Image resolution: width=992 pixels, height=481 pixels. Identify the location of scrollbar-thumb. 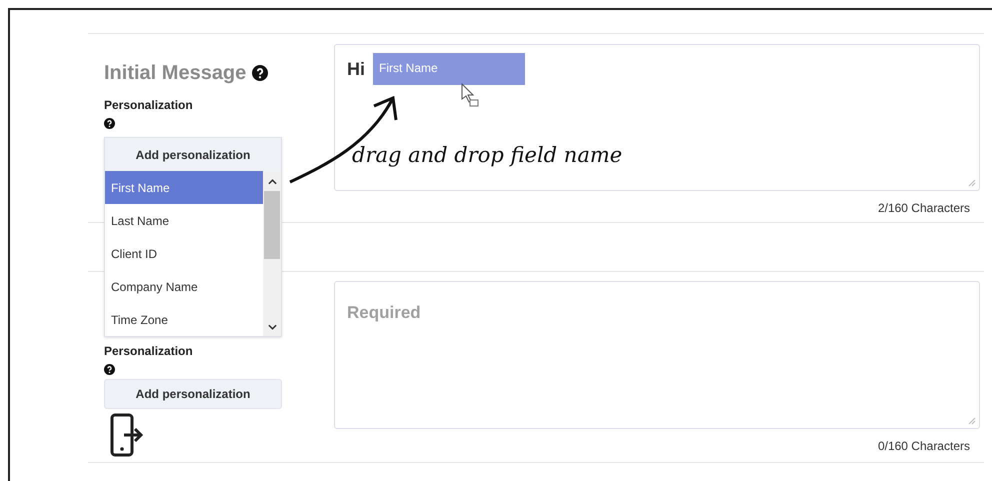
(272, 225).